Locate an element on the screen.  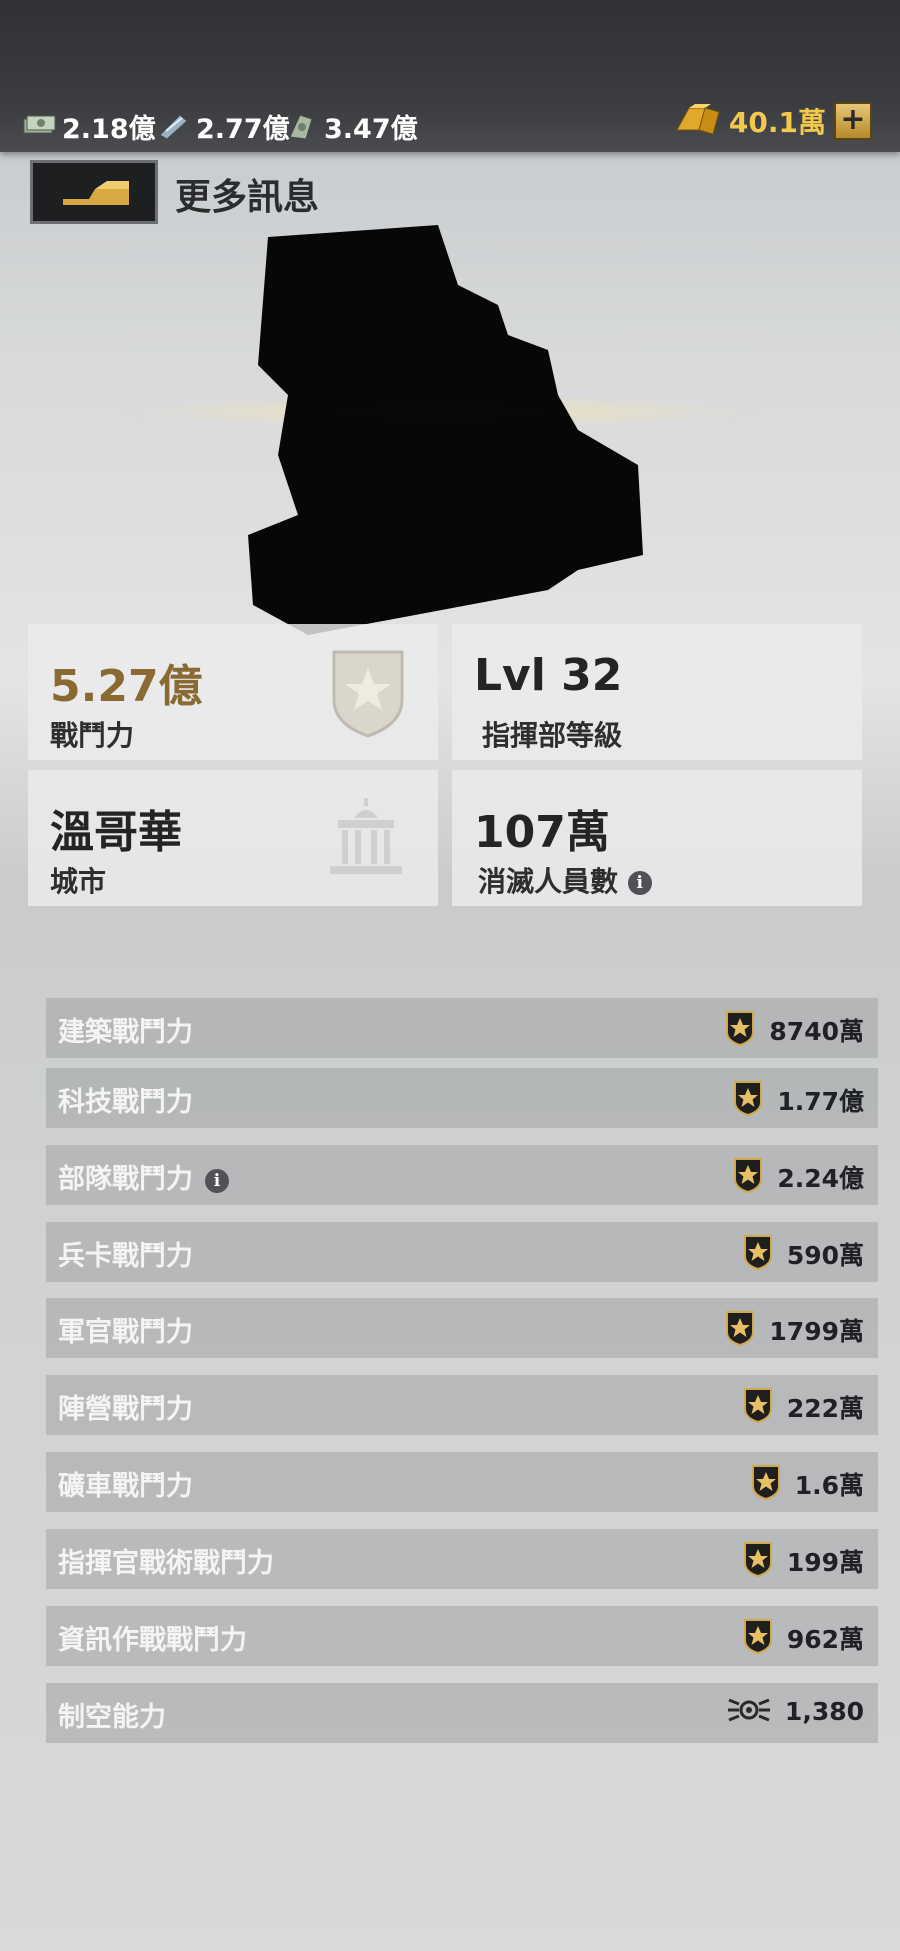
kills-card: 107萬 消滅人員數 i is located at coordinates (657, 838).